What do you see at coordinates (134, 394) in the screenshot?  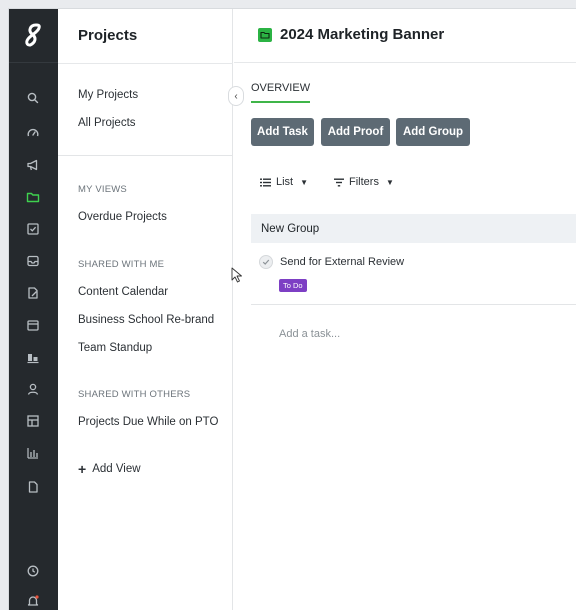 I see `section-shared-with-others: SHARED WITH OTHERS` at bounding box center [134, 394].